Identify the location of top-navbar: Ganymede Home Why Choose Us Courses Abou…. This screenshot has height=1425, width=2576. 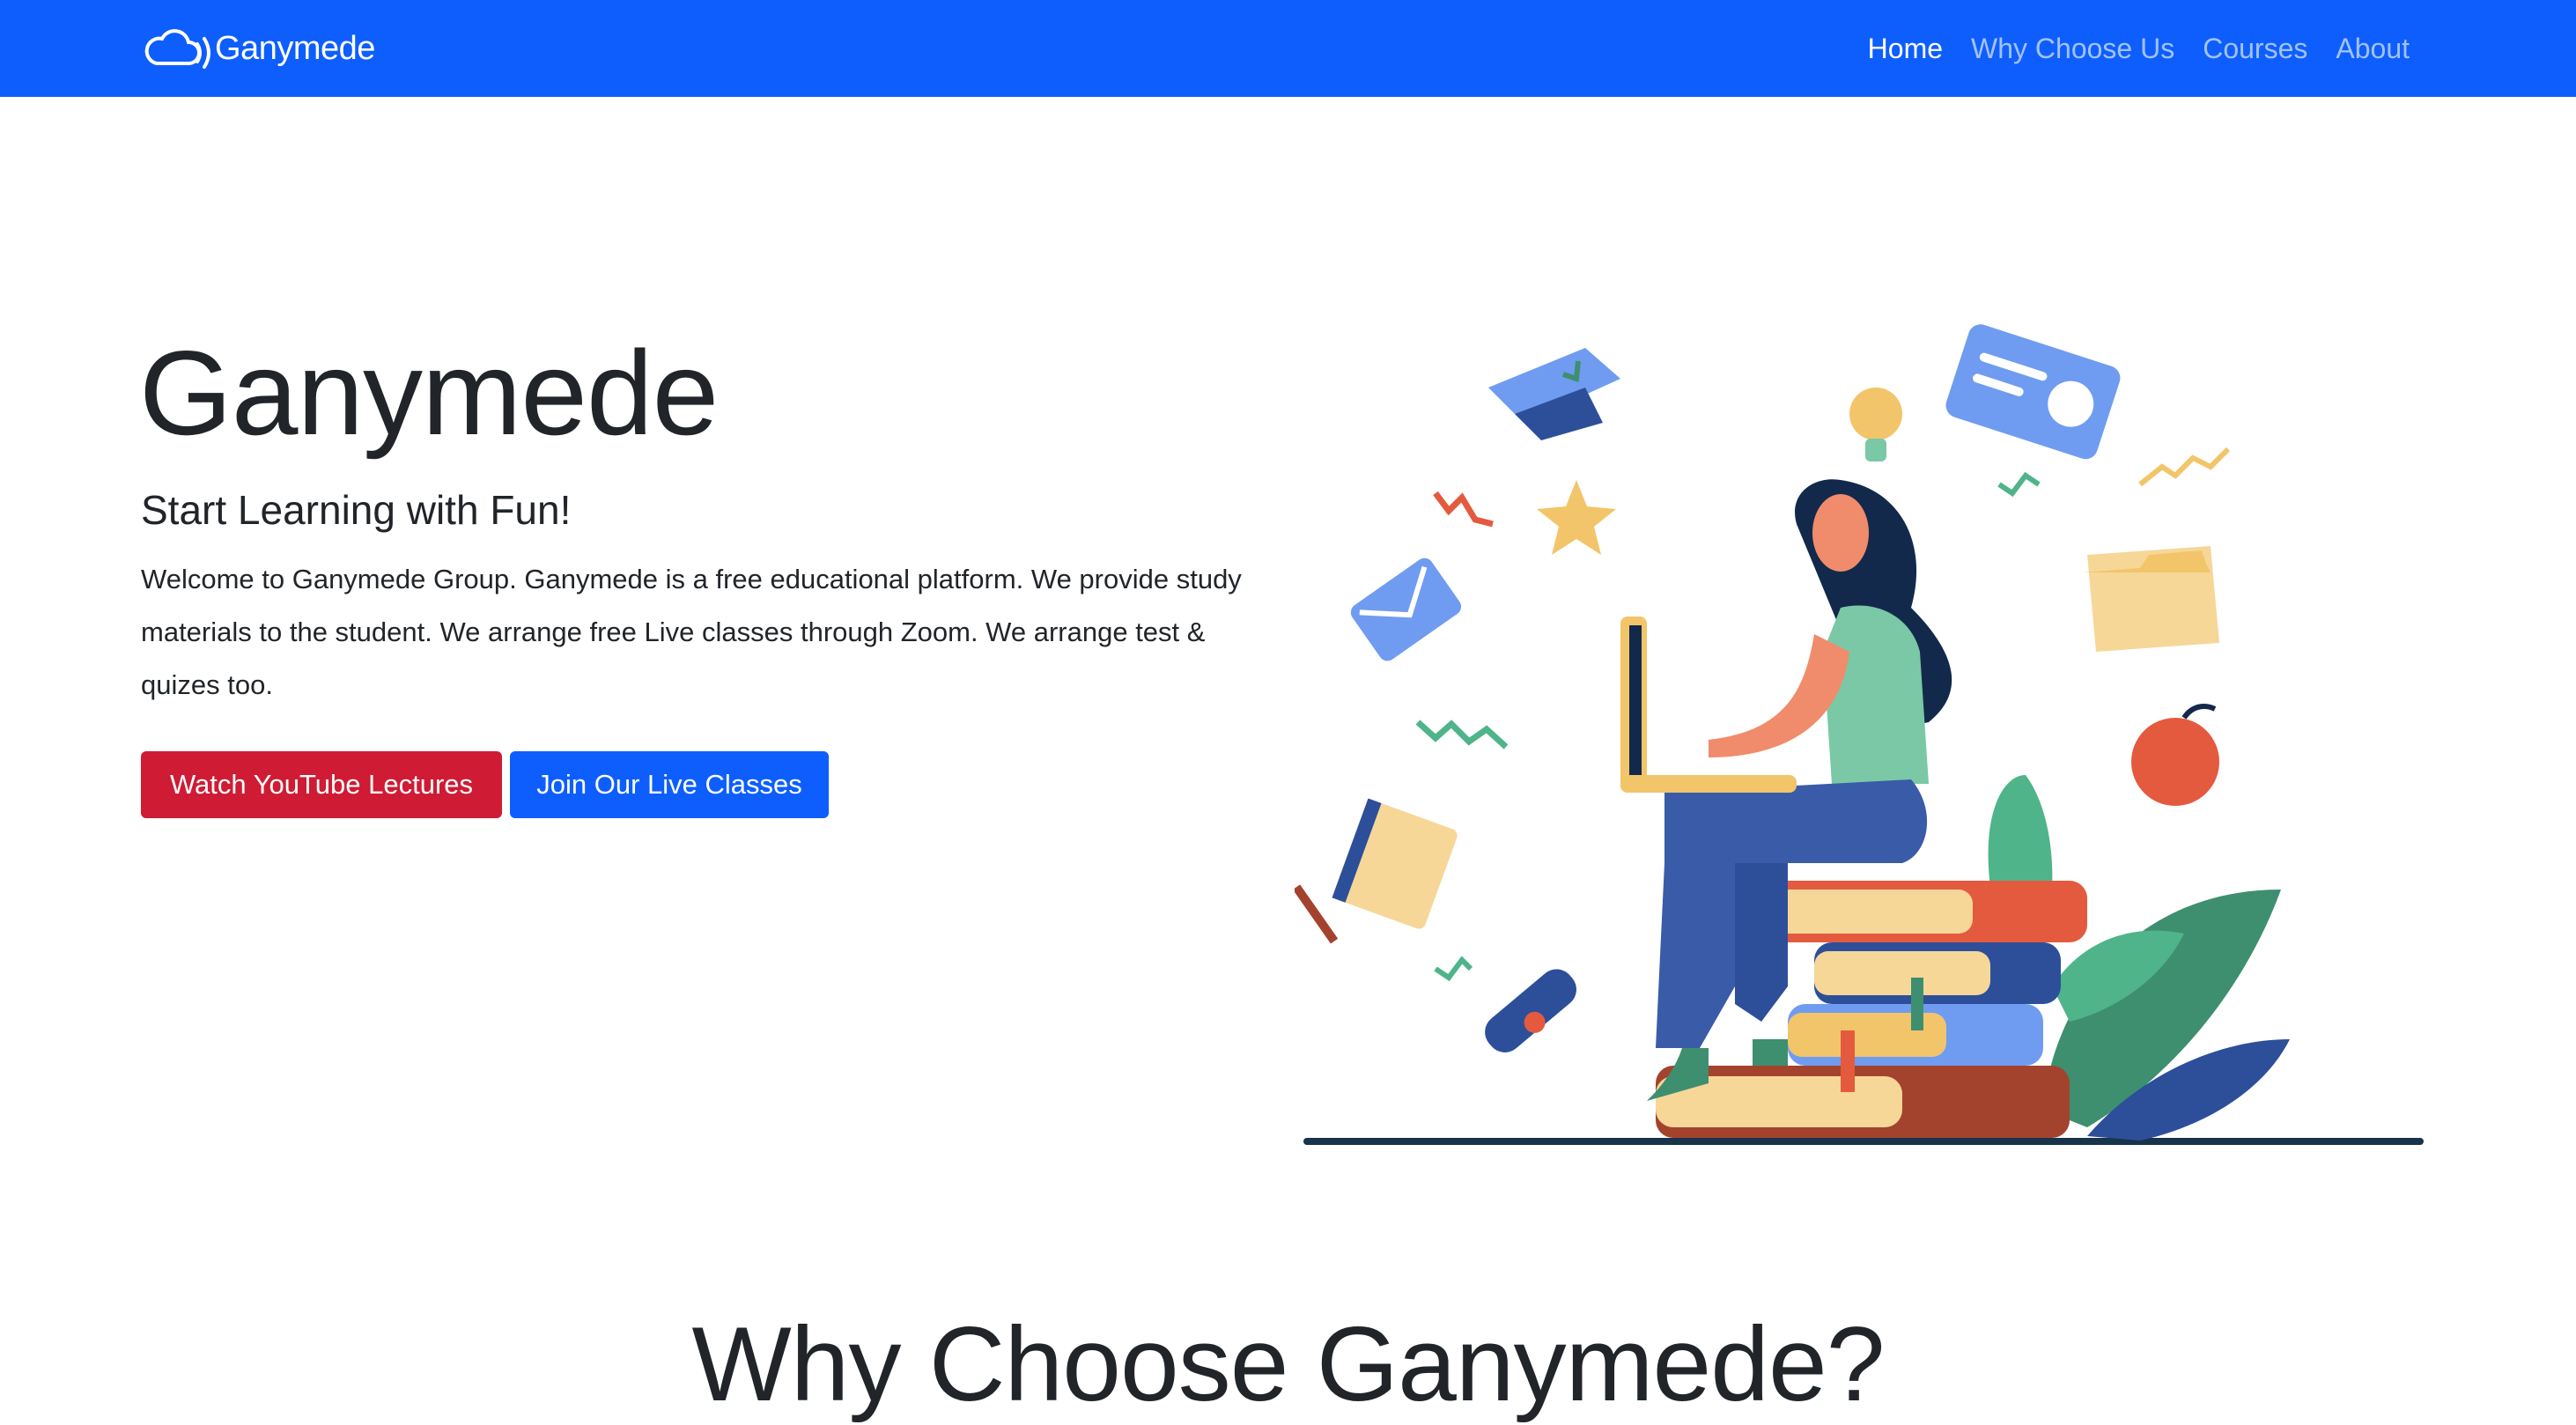
(1288, 49).